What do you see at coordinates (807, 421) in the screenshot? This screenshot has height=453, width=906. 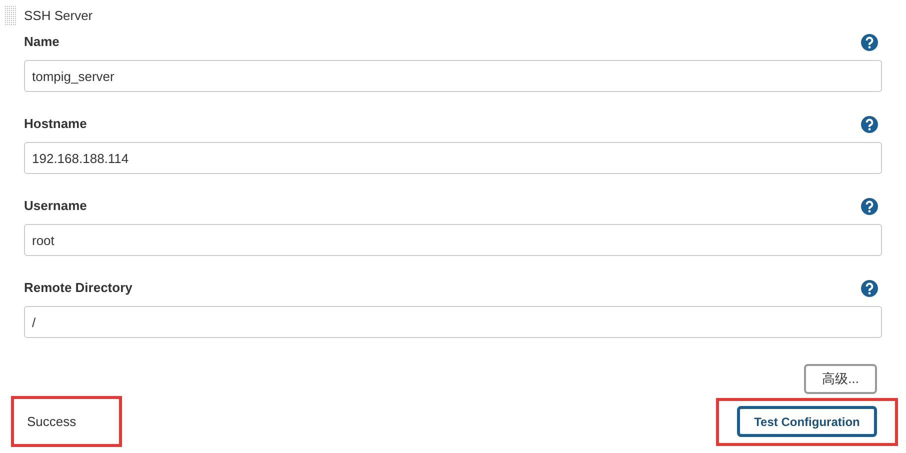 I see `test-configuration-button: Test Configuration` at bounding box center [807, 421].